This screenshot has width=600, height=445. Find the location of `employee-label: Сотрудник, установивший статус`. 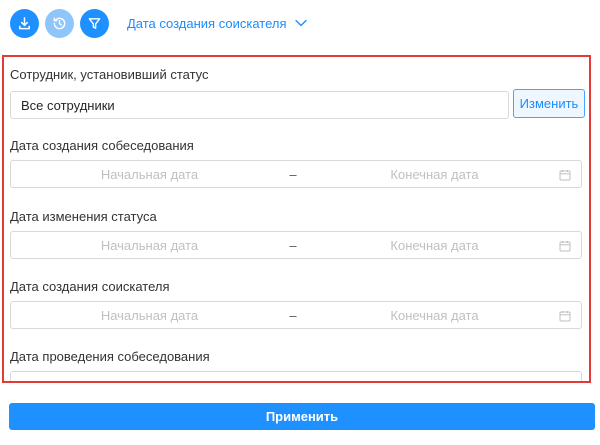

employee-label: Сотрудник, установивший статус is located at coordinates (109, 74).